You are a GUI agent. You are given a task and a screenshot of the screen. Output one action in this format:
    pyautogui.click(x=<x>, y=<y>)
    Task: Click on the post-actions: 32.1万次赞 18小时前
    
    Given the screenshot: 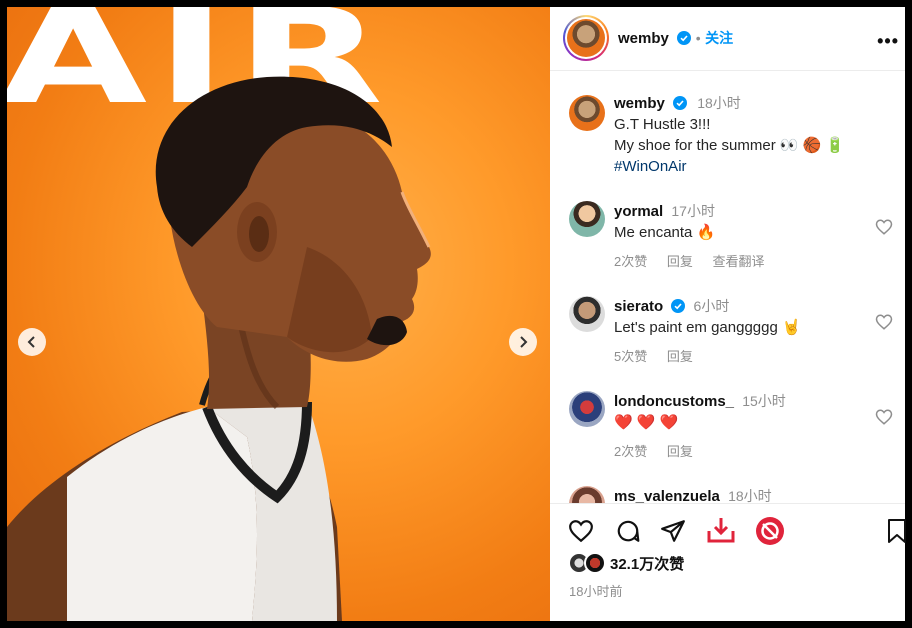 What is the action you would take?
    pyautogui.click(x=729, y=562)
    